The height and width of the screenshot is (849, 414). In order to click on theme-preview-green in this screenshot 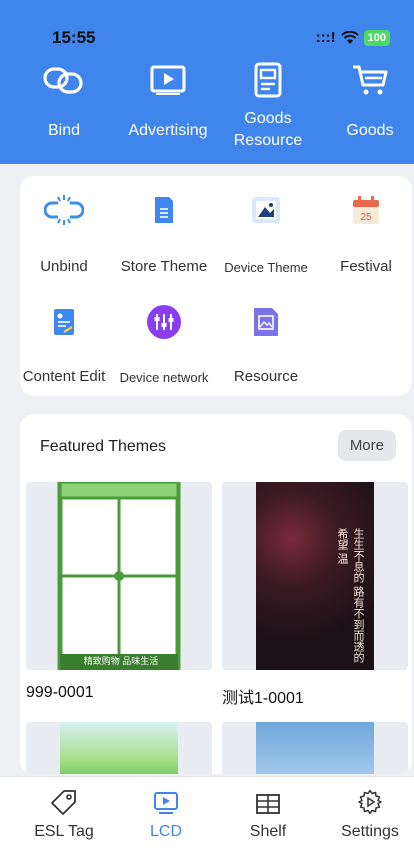, I will do `click(119, 748)`.